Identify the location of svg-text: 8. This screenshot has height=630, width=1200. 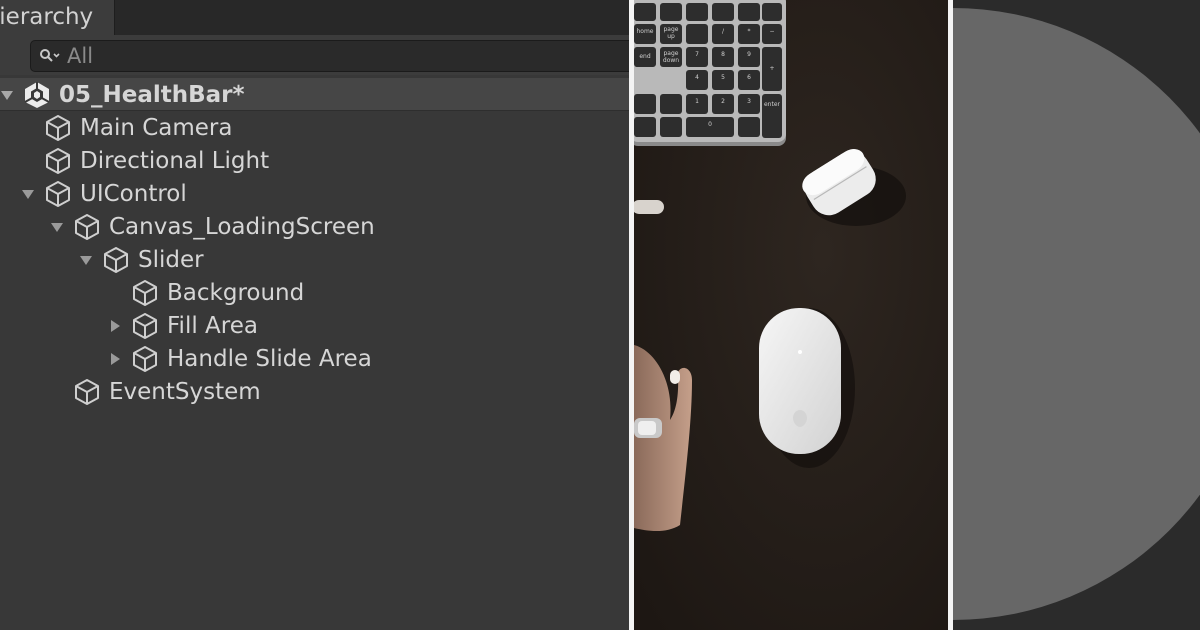
(723, 54).